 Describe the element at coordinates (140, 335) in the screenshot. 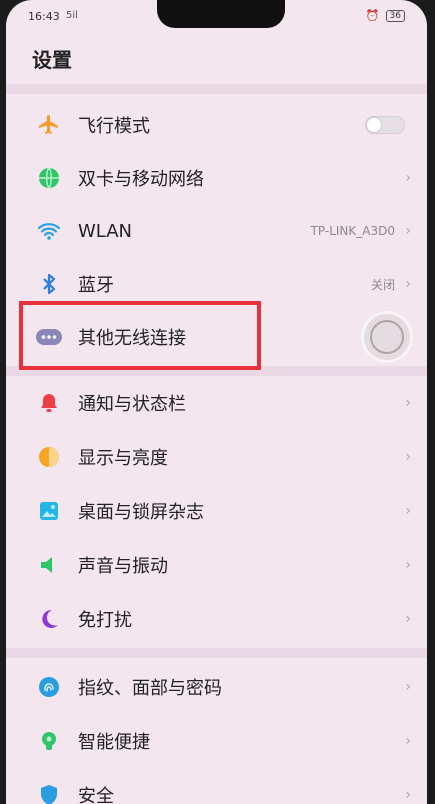

I see `highlight-box` at that location.